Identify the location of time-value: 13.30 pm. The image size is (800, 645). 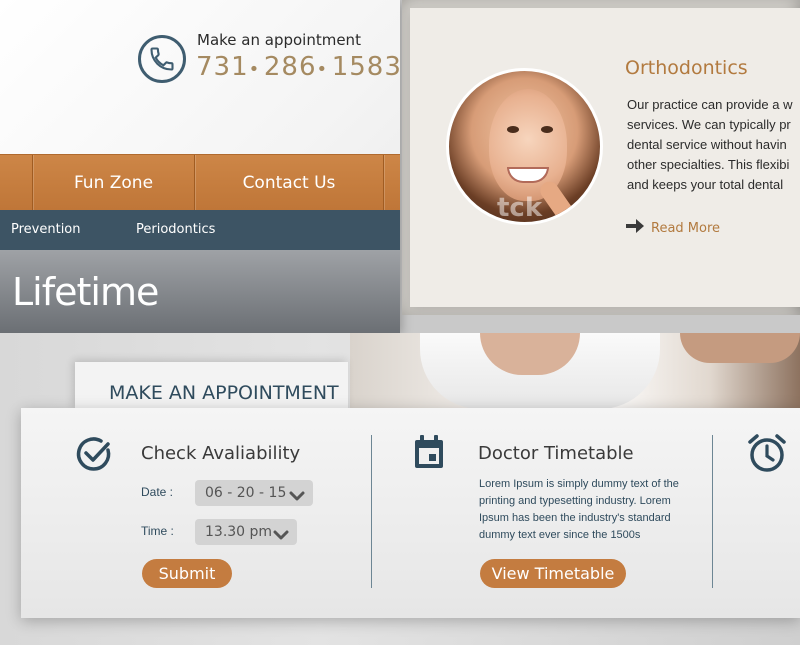
(239, 532).